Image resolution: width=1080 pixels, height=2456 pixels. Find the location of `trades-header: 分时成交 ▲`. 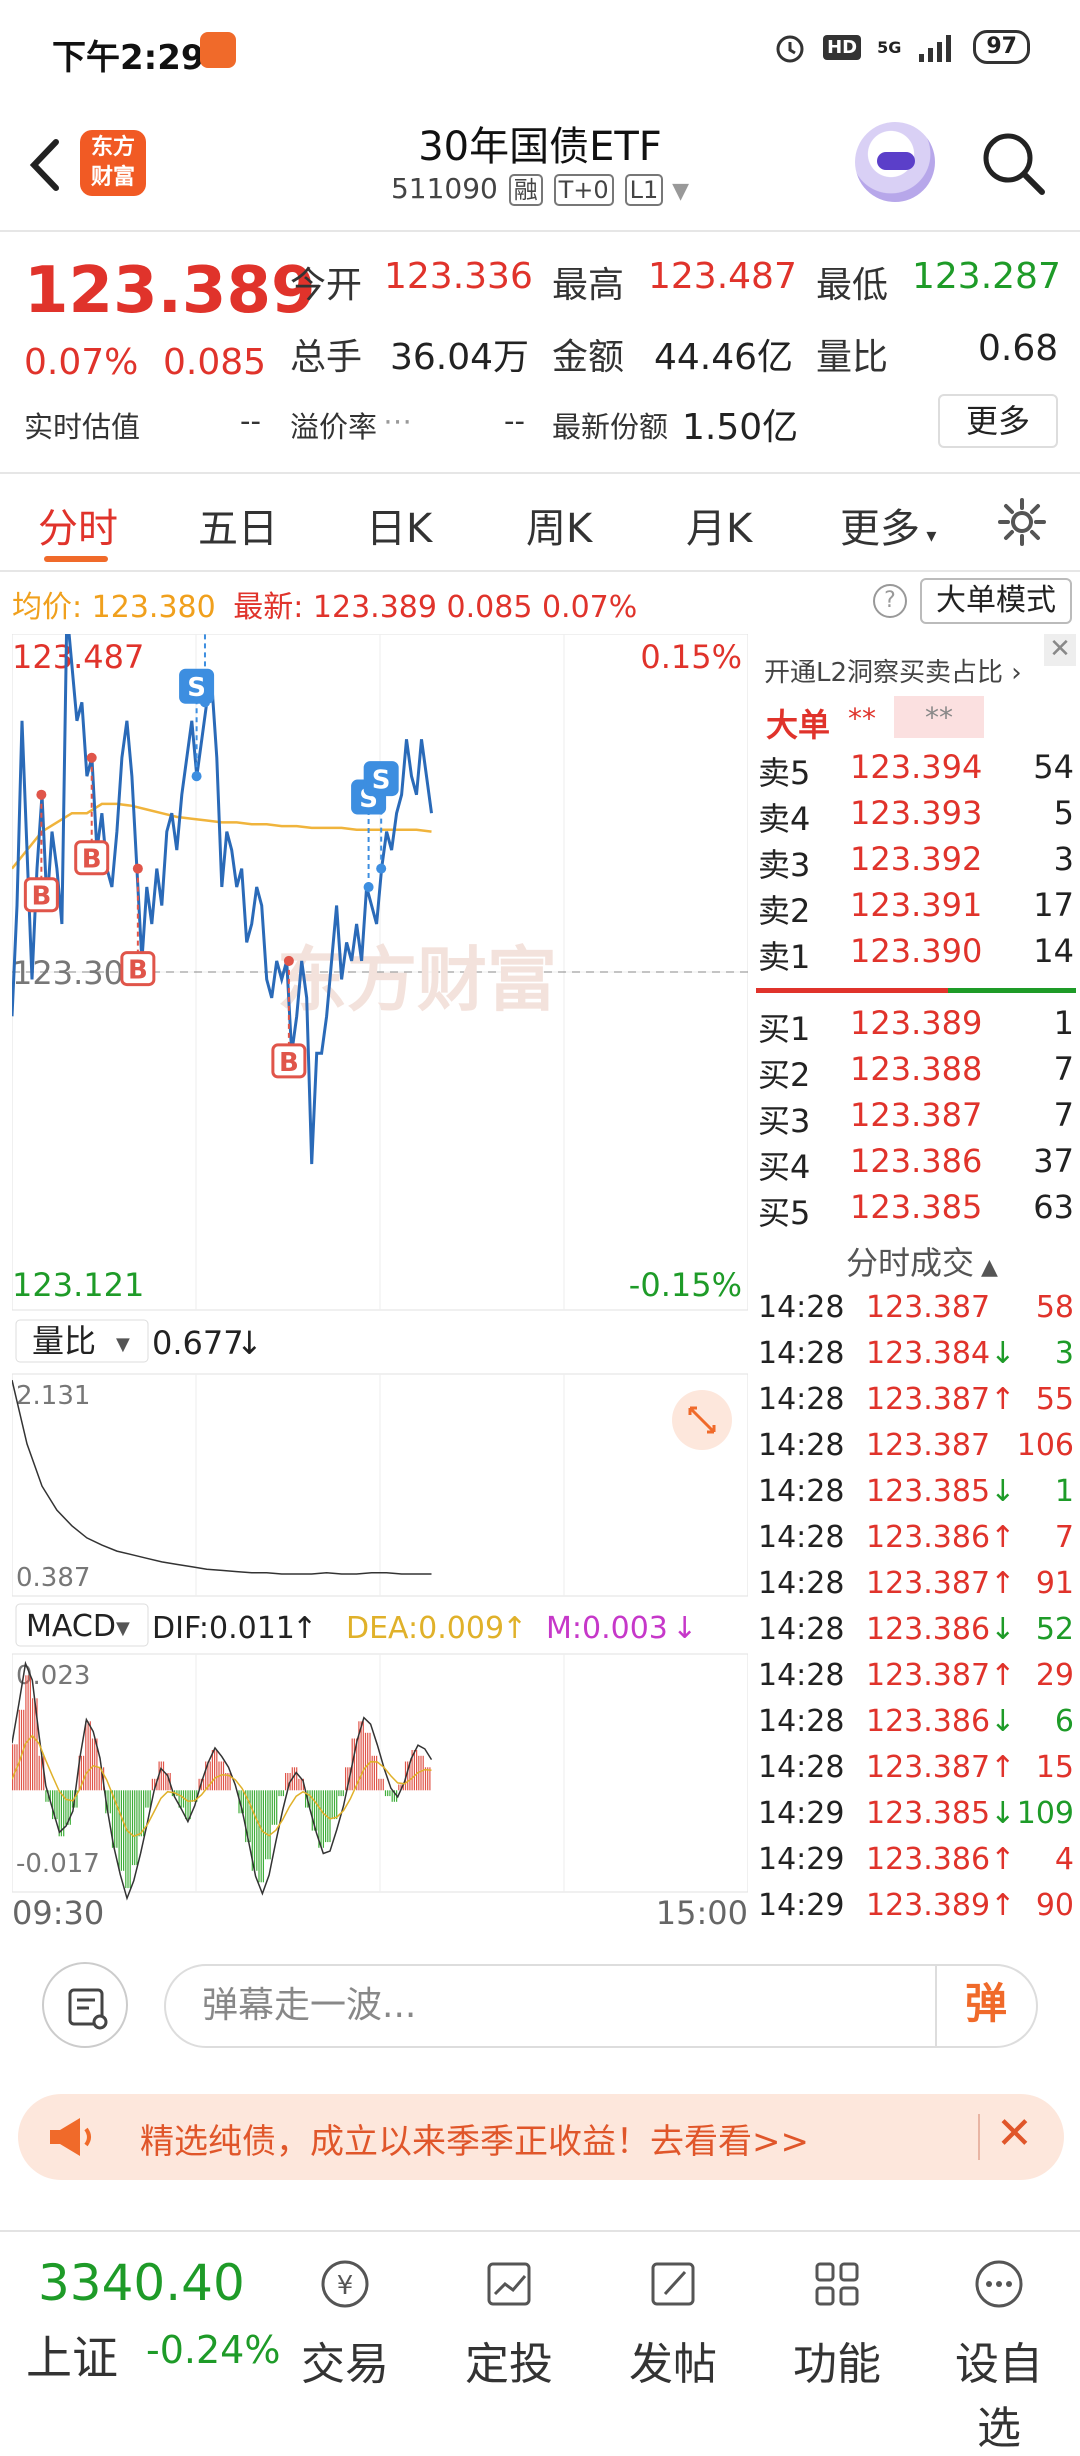

trades-header: 分时成交 ▲ is located at coordinates (922, 1261).